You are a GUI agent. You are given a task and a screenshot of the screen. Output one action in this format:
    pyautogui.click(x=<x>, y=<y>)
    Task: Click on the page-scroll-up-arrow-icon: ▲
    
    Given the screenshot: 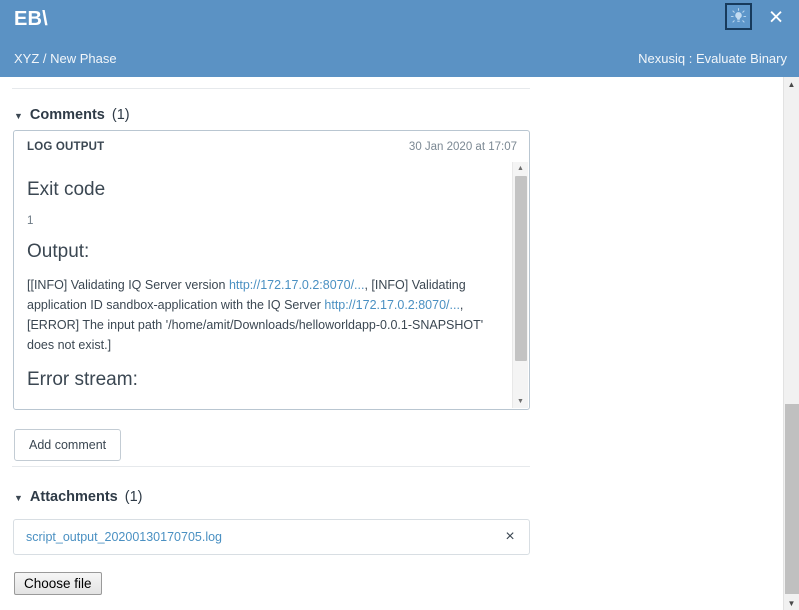 What is the action you would take?
    pyautogui.click(x=791, y=84)
    